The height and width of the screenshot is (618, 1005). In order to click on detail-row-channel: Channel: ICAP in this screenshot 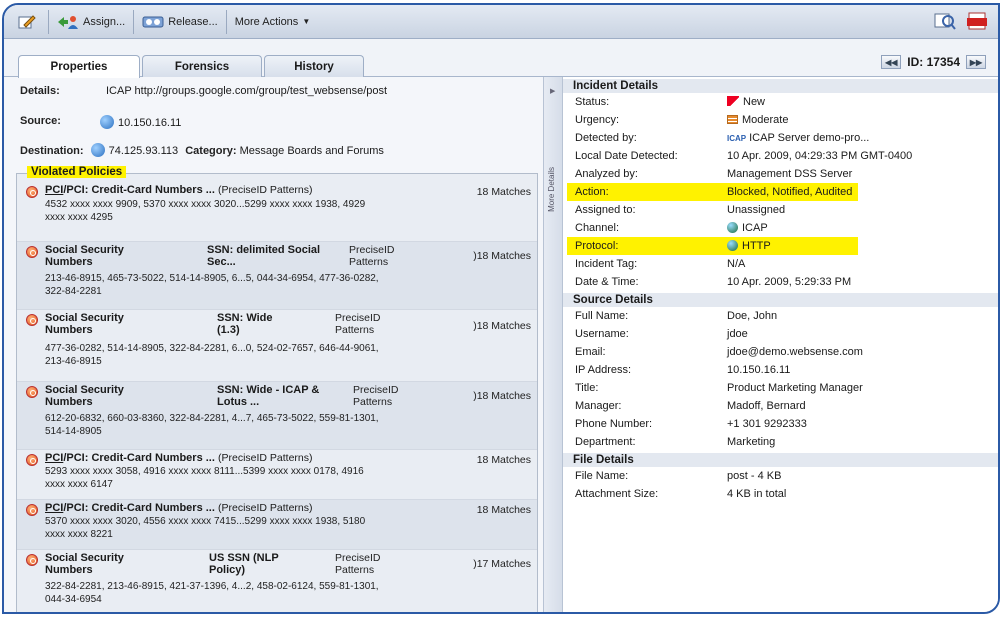, I will do `click(671, 228)`.